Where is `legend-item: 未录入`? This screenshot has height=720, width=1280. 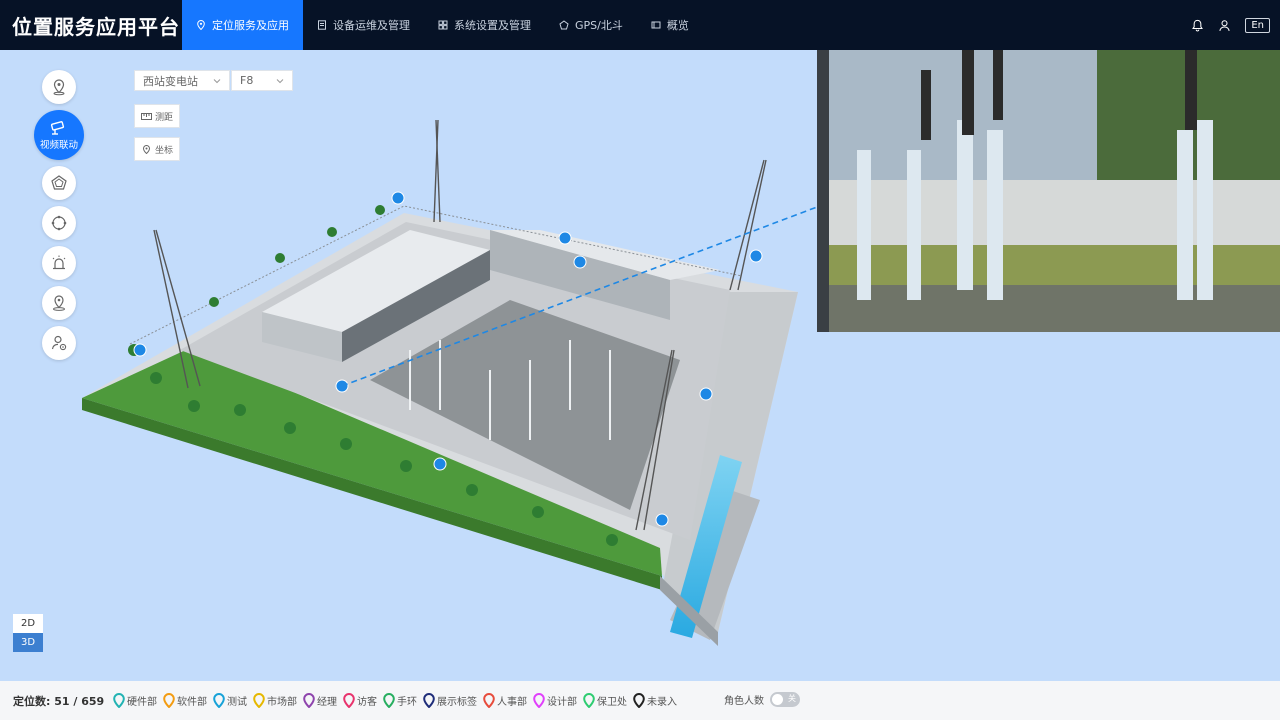 legend-item: 未录入 is located at coordinates (655, 700).